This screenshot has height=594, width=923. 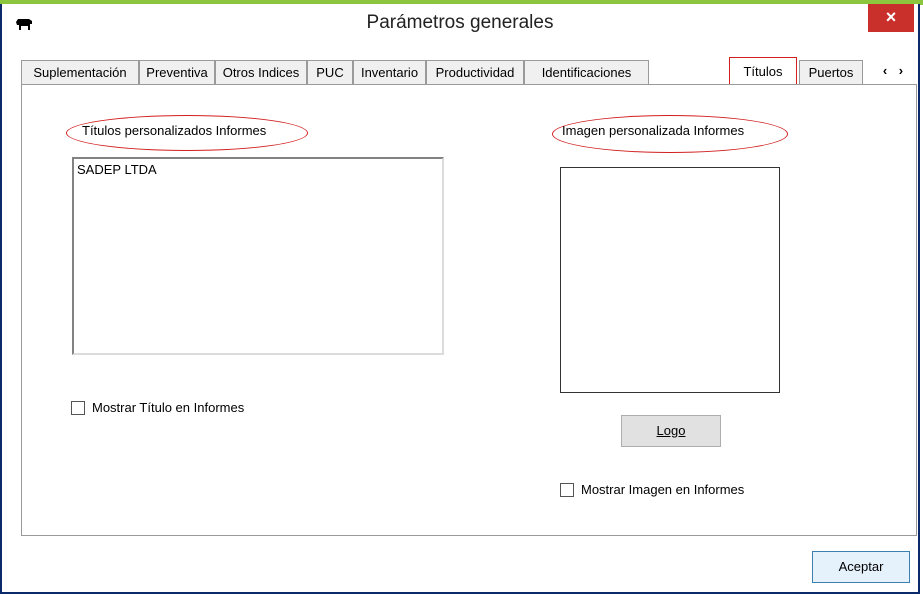 What do you see at coordinates (168, 407) in the screenshot?
I see `mostrar-titulo-label: Mostrar Título en Informes` at bounding box center [168, 407].